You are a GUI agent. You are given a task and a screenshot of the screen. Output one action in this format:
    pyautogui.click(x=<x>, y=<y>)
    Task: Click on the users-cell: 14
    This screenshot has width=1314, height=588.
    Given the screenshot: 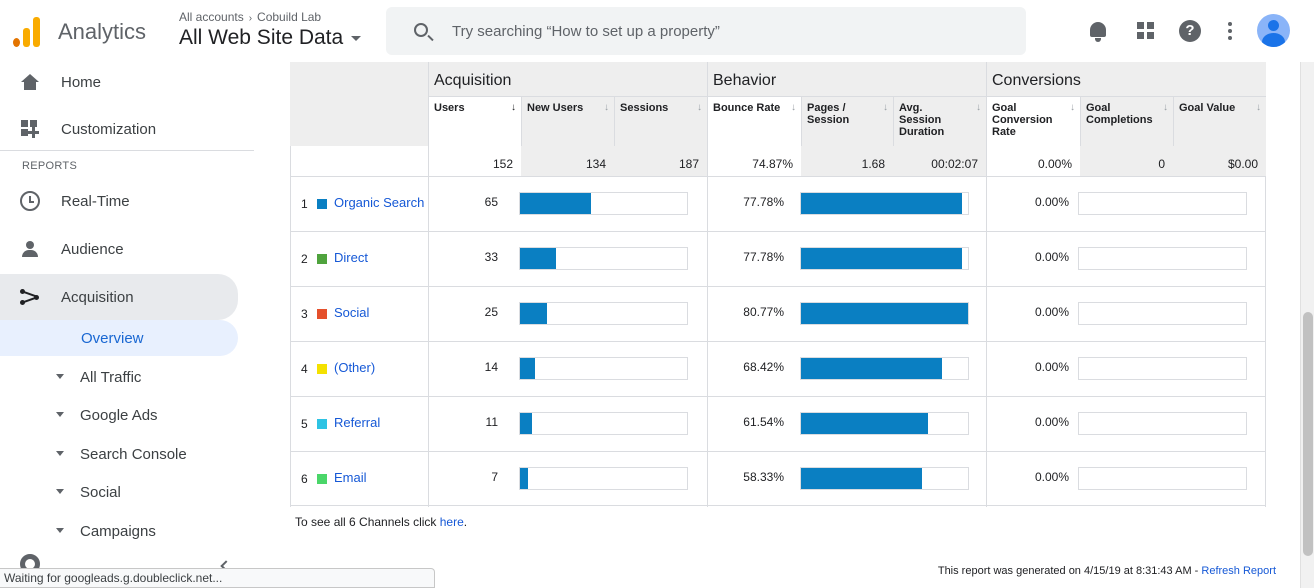 What is the action you would take?
    pyautogui.click(x=567, y=369)
    